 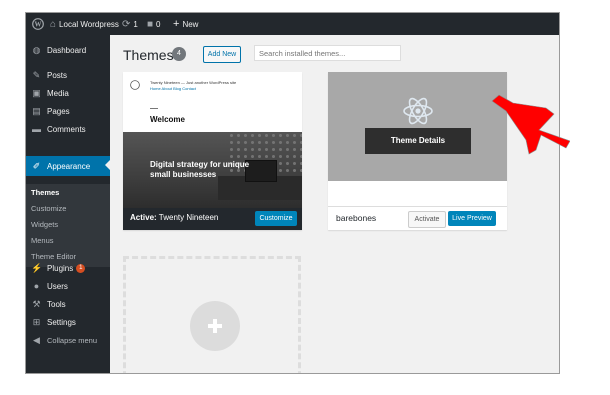 I want to click on sidebar-item-label: Tools, so click(x=56, y=304).